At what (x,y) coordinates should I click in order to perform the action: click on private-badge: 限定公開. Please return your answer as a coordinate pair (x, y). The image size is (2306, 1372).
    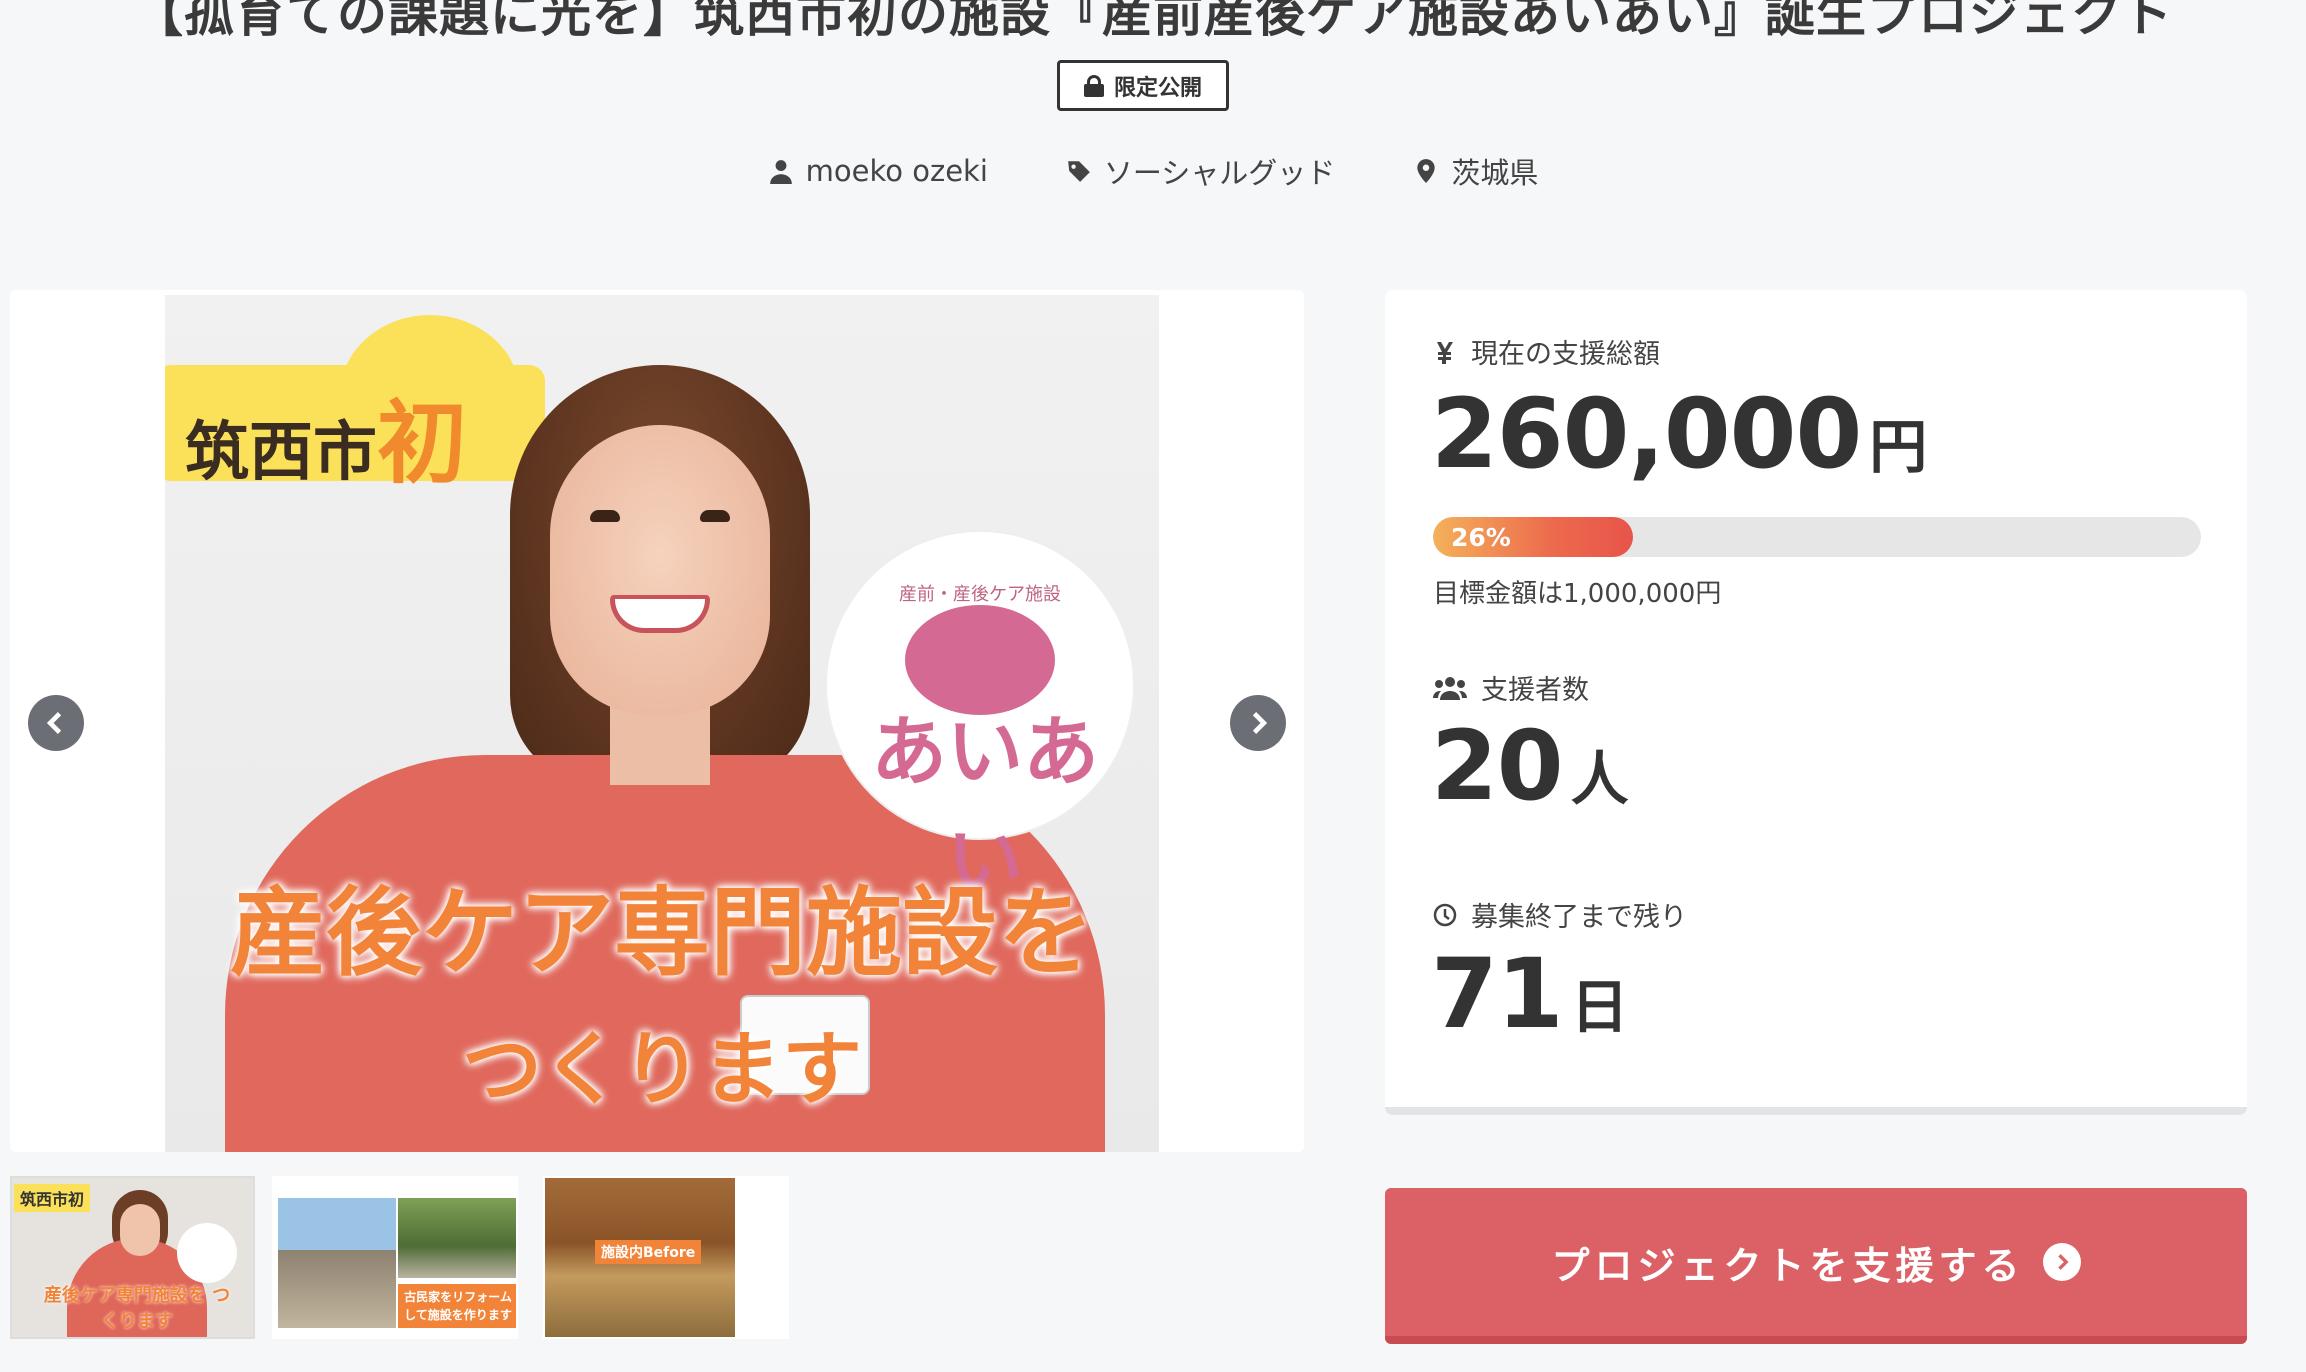
    Looking at the image, I should click on (1143, 85).